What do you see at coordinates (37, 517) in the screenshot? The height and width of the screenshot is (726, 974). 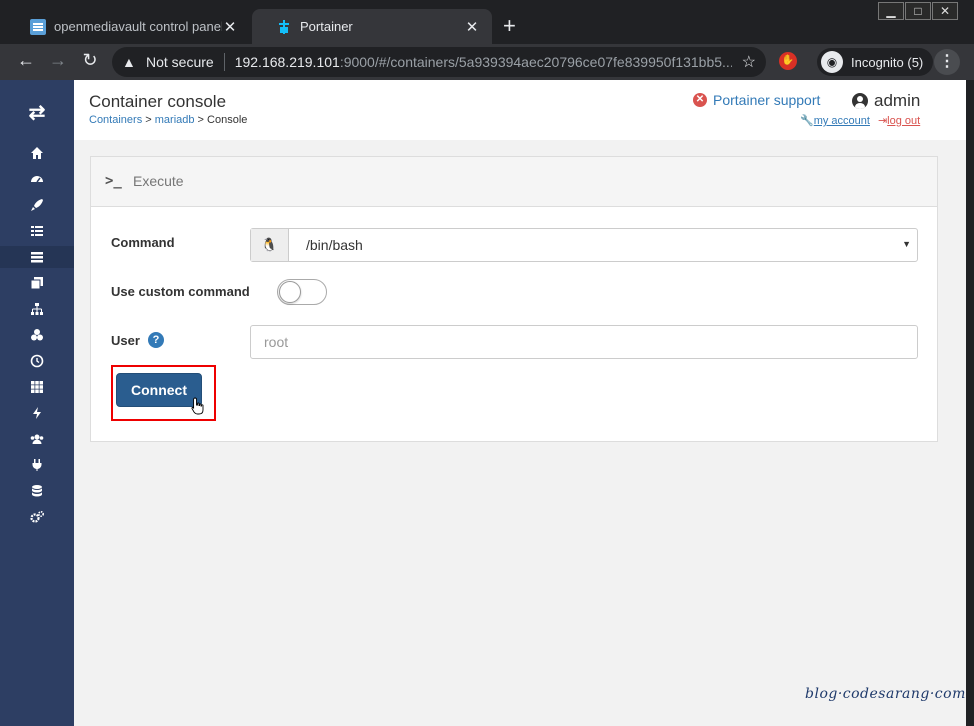 I see `settings-icon` at bounding box center [37, 517].